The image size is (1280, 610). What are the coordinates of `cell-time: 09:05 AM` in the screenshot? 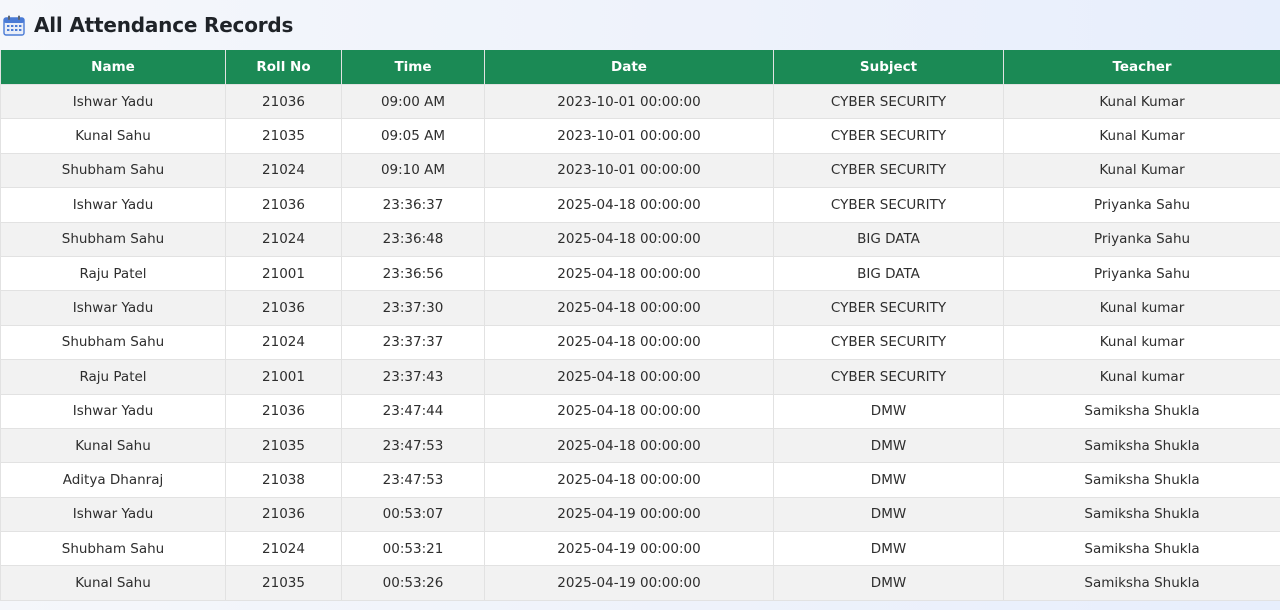 It's located at (413, 136).